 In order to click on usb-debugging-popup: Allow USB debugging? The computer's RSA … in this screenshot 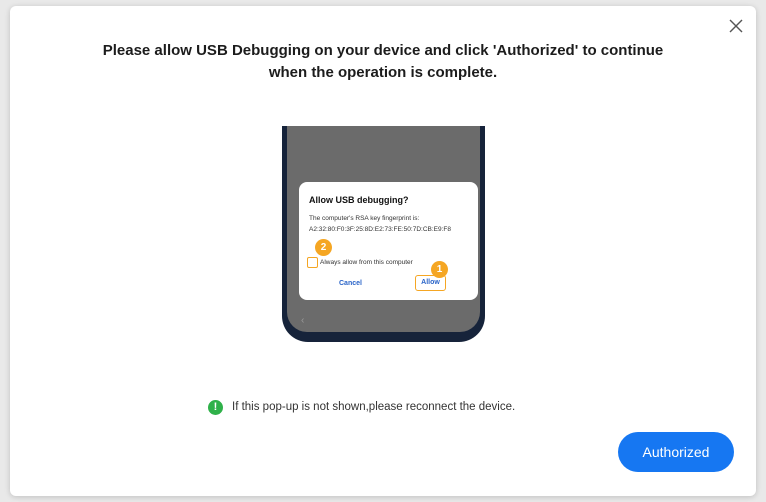, I will do `click(388, 241)`.